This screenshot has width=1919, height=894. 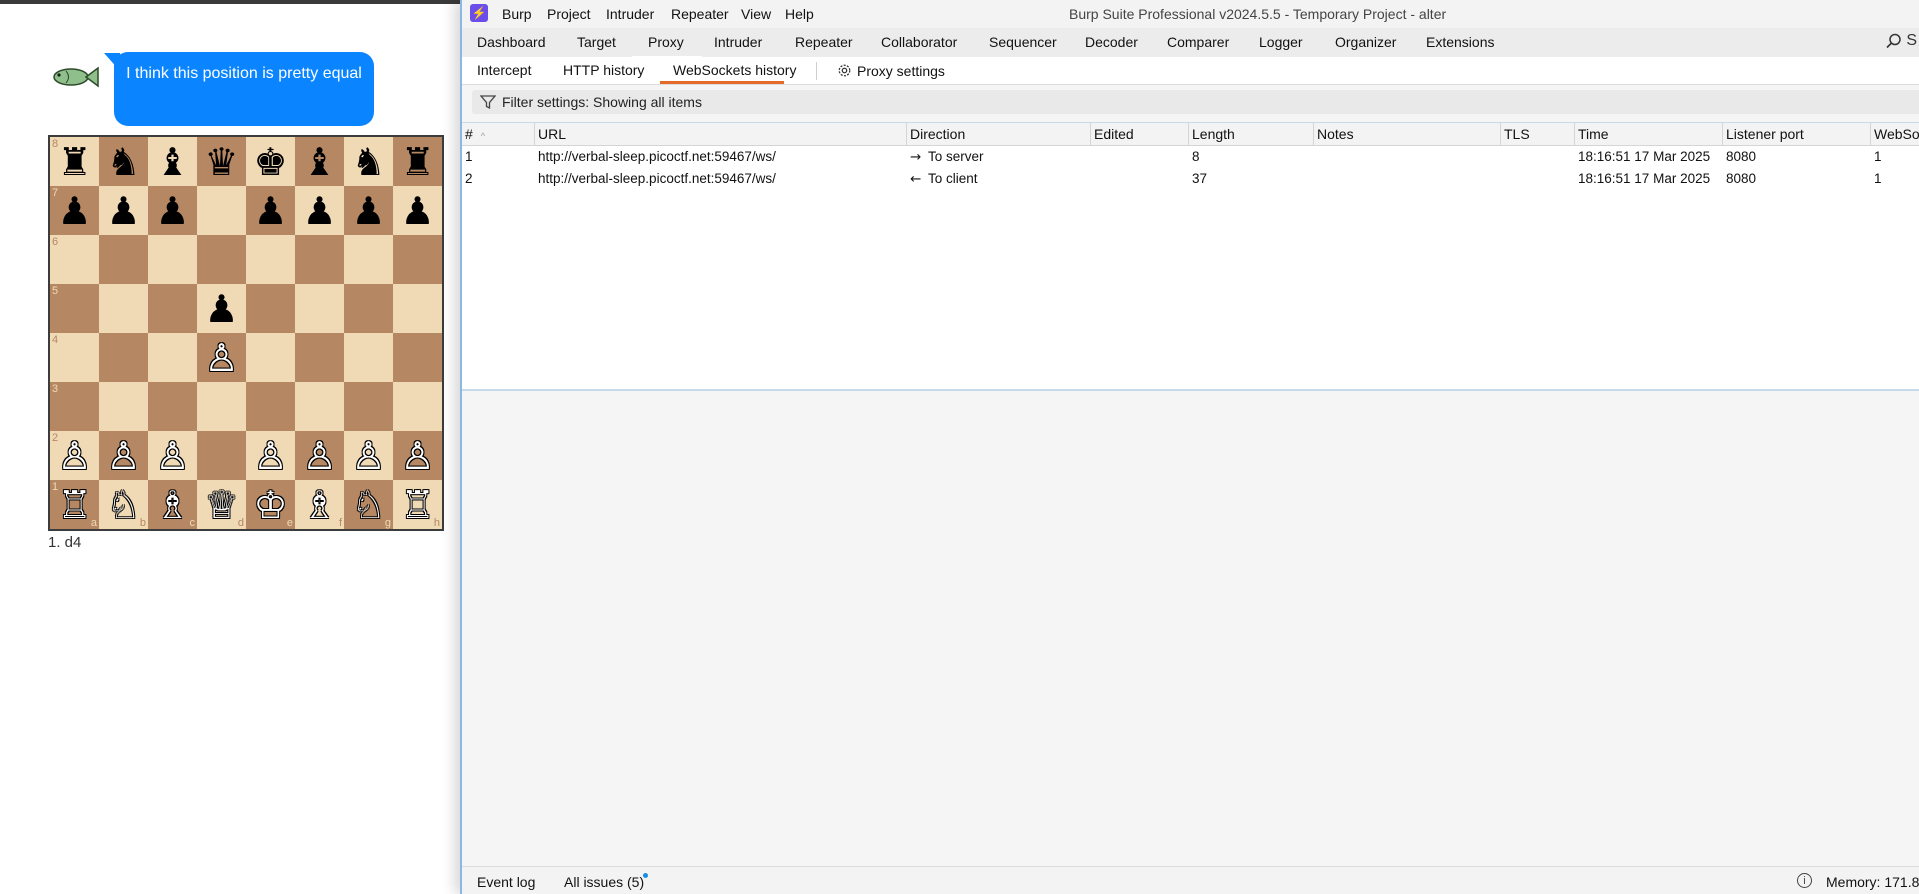 What do you see at coordinates (221, 162) in the screenshot?
I see `black-piece: ♛` at bounding box center [221, 162].